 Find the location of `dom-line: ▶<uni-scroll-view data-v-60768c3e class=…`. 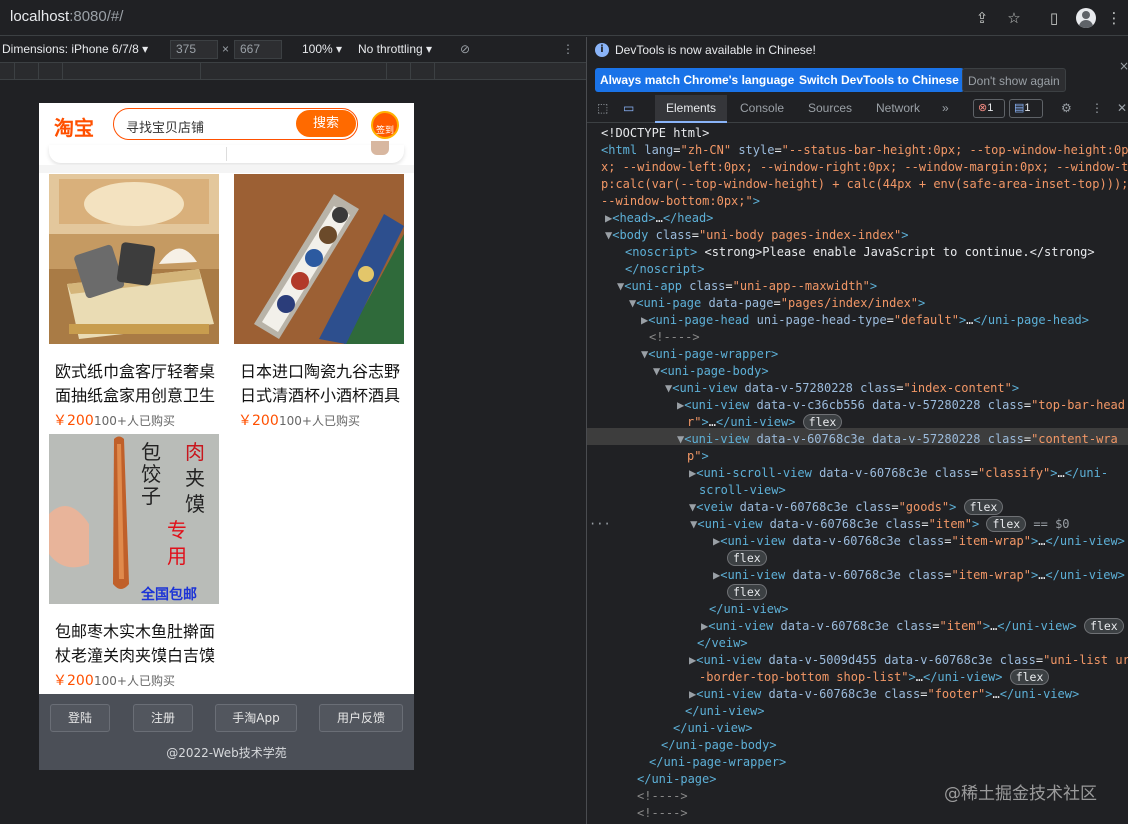

dom-line: ▶<uni-scroll-view data-v-60768c3e class=… is located at coordinates (898, 473).